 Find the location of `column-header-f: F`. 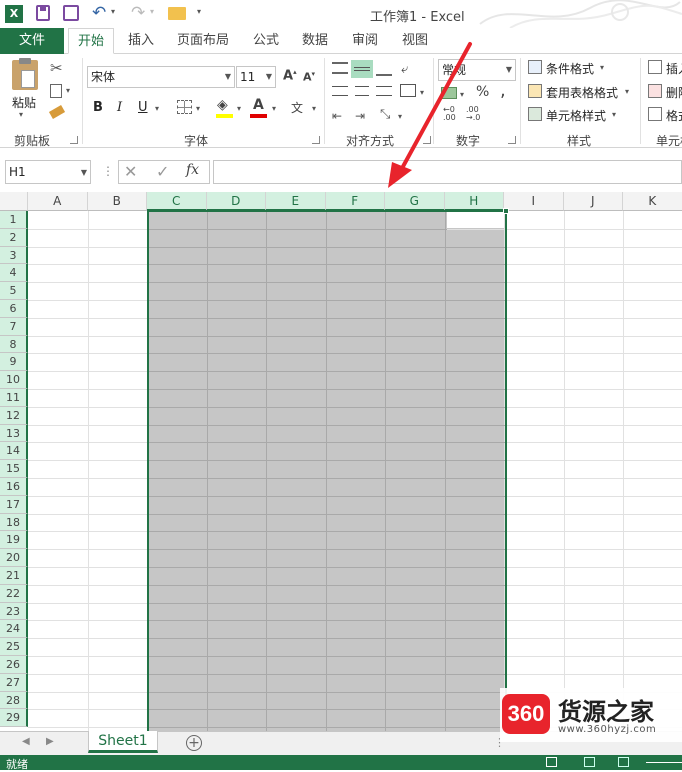

column-header-f: F is located at coordinates (355, 201).